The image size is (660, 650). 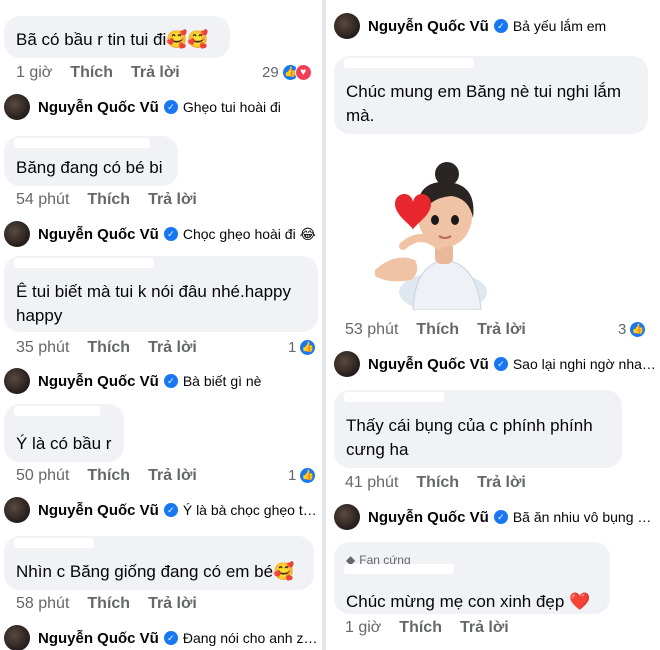 I want to click on comment-meta: 53 phút Thích Trả lời, so click(x=444, y=330).